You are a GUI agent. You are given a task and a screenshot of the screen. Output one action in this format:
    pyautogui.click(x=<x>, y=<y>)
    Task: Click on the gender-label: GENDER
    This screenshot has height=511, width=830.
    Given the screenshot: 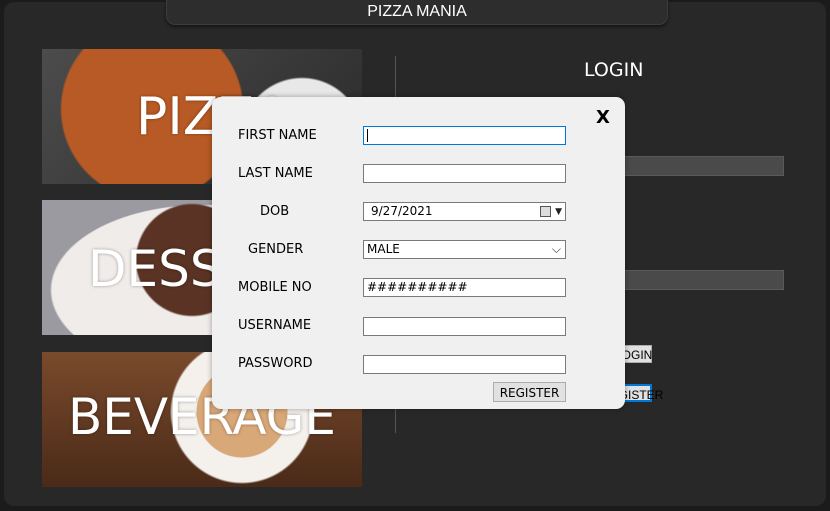 What is the action you would take?
    pyautogui.click(x=276, y=249)
    